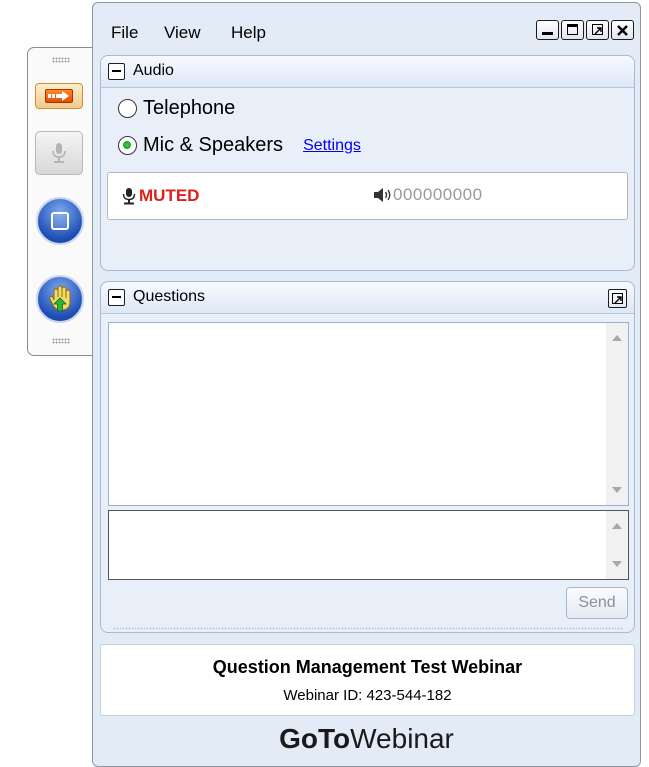 Image resolution: width=649 pixels, height=767 pixels. I want to click on drag-grip-bottom, so click(61, 341).